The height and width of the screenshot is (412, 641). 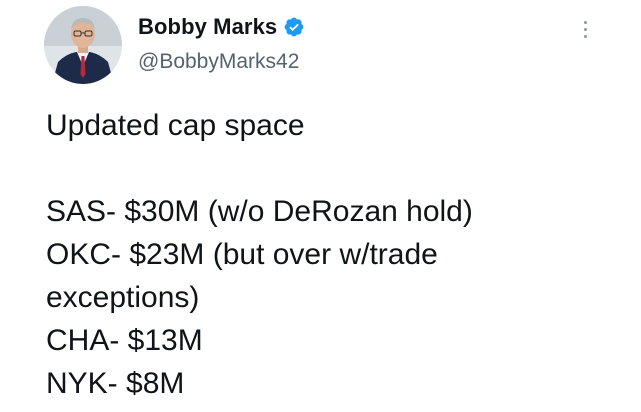 What do you see at coordinates (175, 125) in the screenshot?
I see `tweet-heading: Updated cap space` at bounding box center [175, 125].